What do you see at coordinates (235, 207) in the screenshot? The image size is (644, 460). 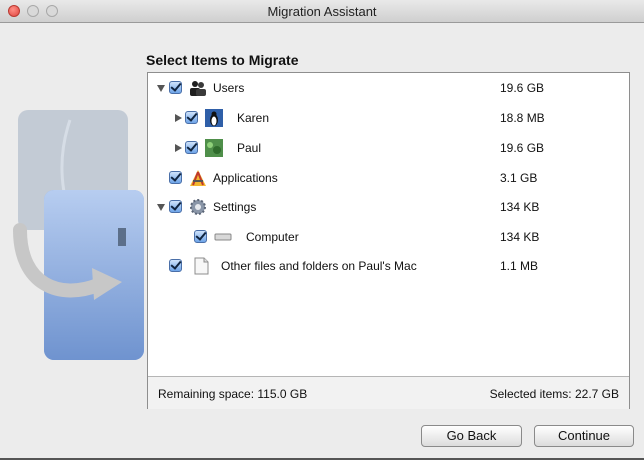 I see `item-label: Settings` at bounding box center [235, 207].